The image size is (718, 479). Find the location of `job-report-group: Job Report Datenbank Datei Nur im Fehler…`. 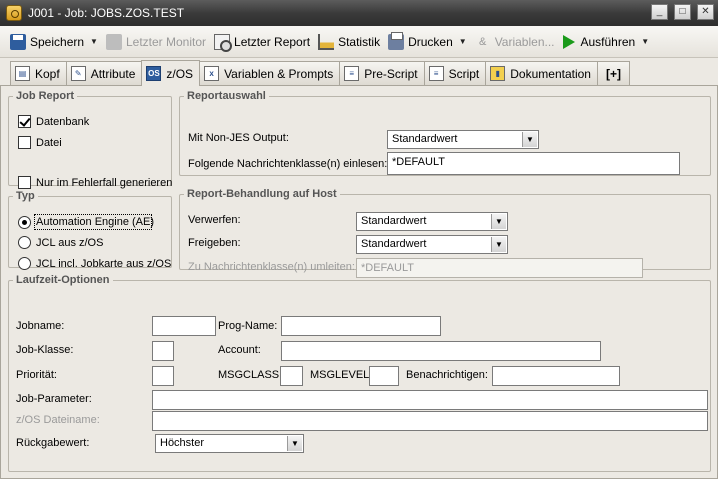

job-report-group: Job Report Datenbank Datei Nur im Fehler… is located at coordinates (90, 139).